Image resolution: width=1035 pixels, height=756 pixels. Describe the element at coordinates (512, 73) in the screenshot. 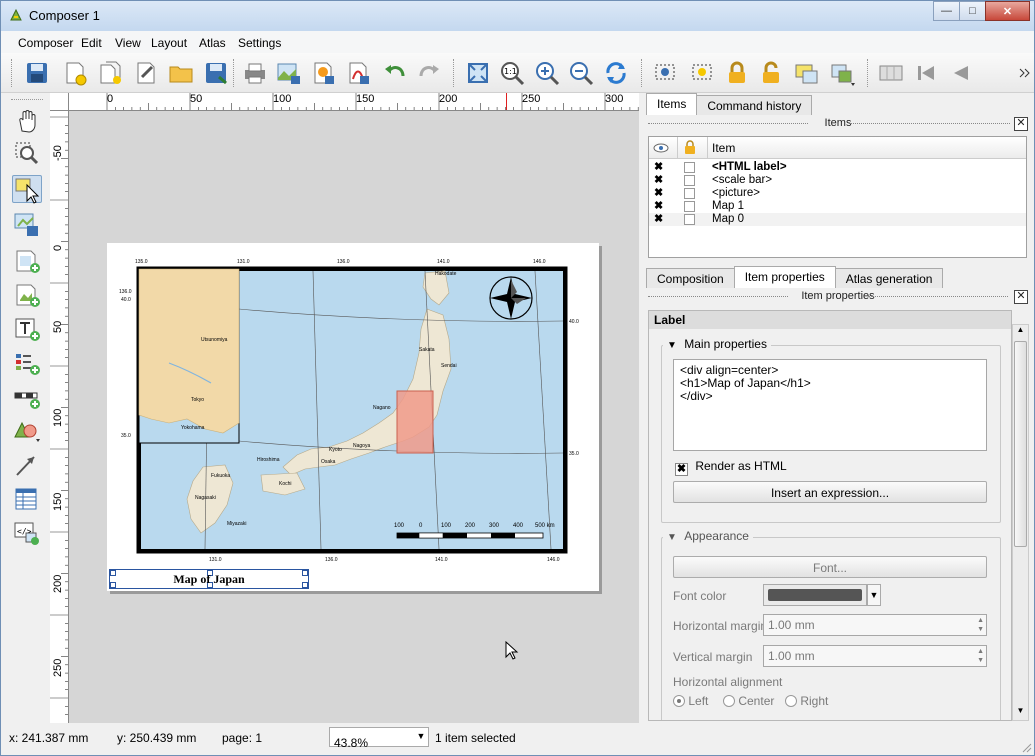

I see `zoom-actual-icon: 1:1` at that location.